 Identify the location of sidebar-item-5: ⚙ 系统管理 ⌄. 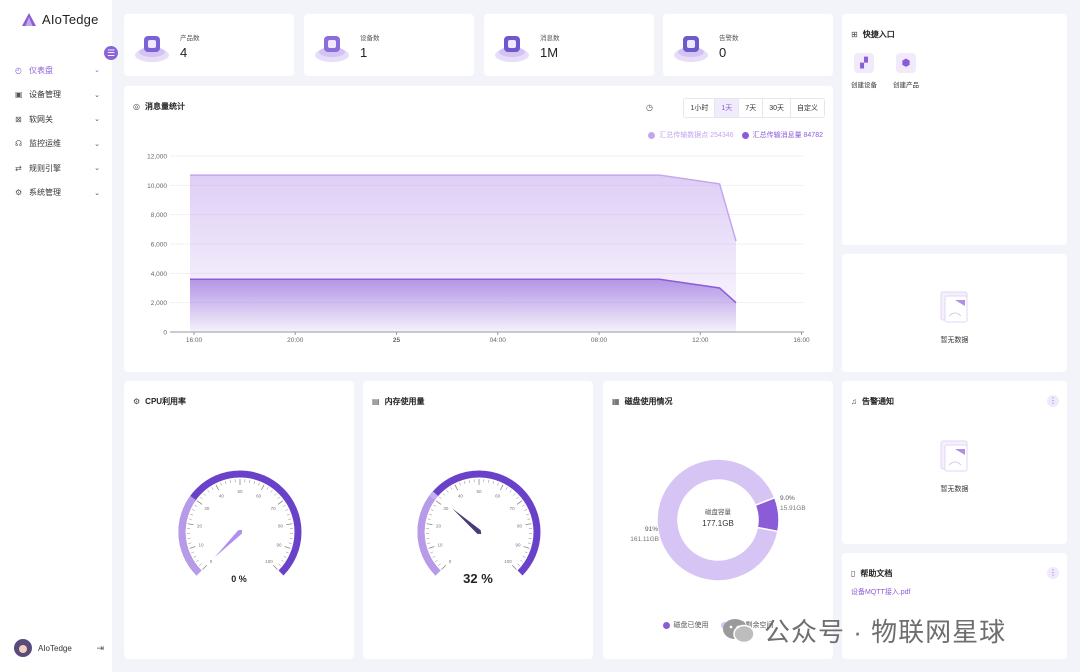
(56, 193).